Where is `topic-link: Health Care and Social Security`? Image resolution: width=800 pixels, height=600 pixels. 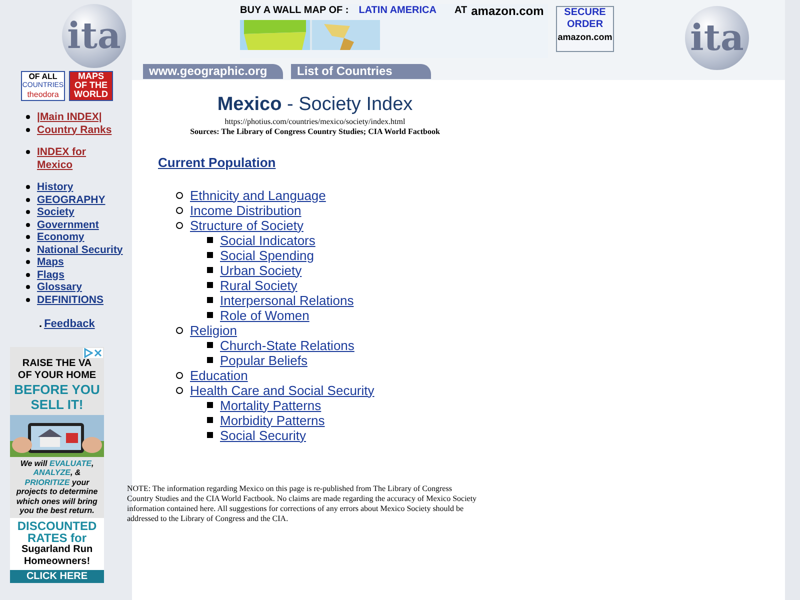
topic-link: Health Care and Social Security is located at coordinates (282, 390).